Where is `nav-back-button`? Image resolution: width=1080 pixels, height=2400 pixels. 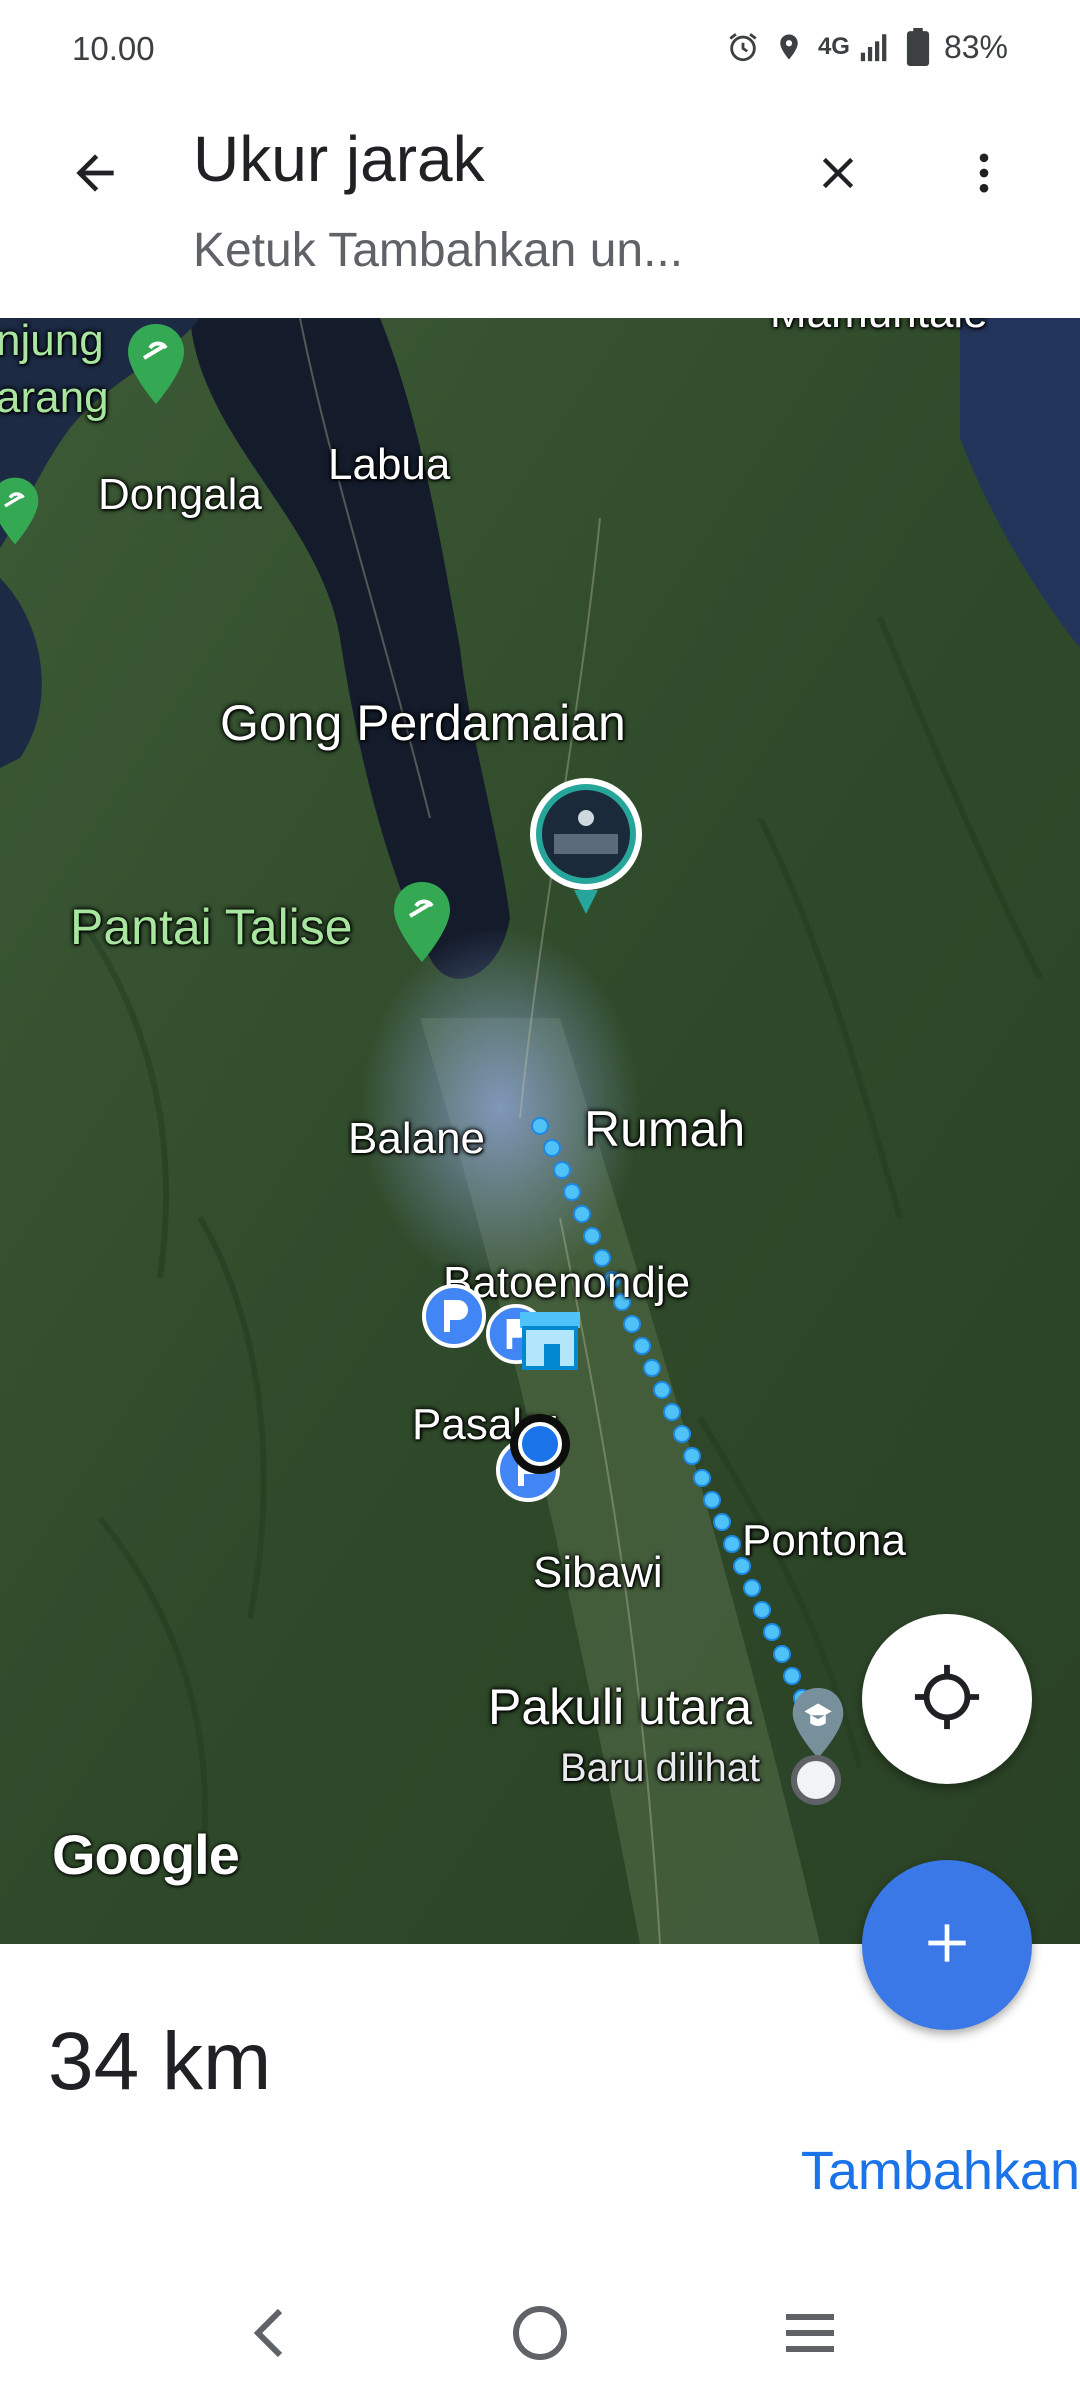
nav-back-button is located at coordinates (270, 2335).